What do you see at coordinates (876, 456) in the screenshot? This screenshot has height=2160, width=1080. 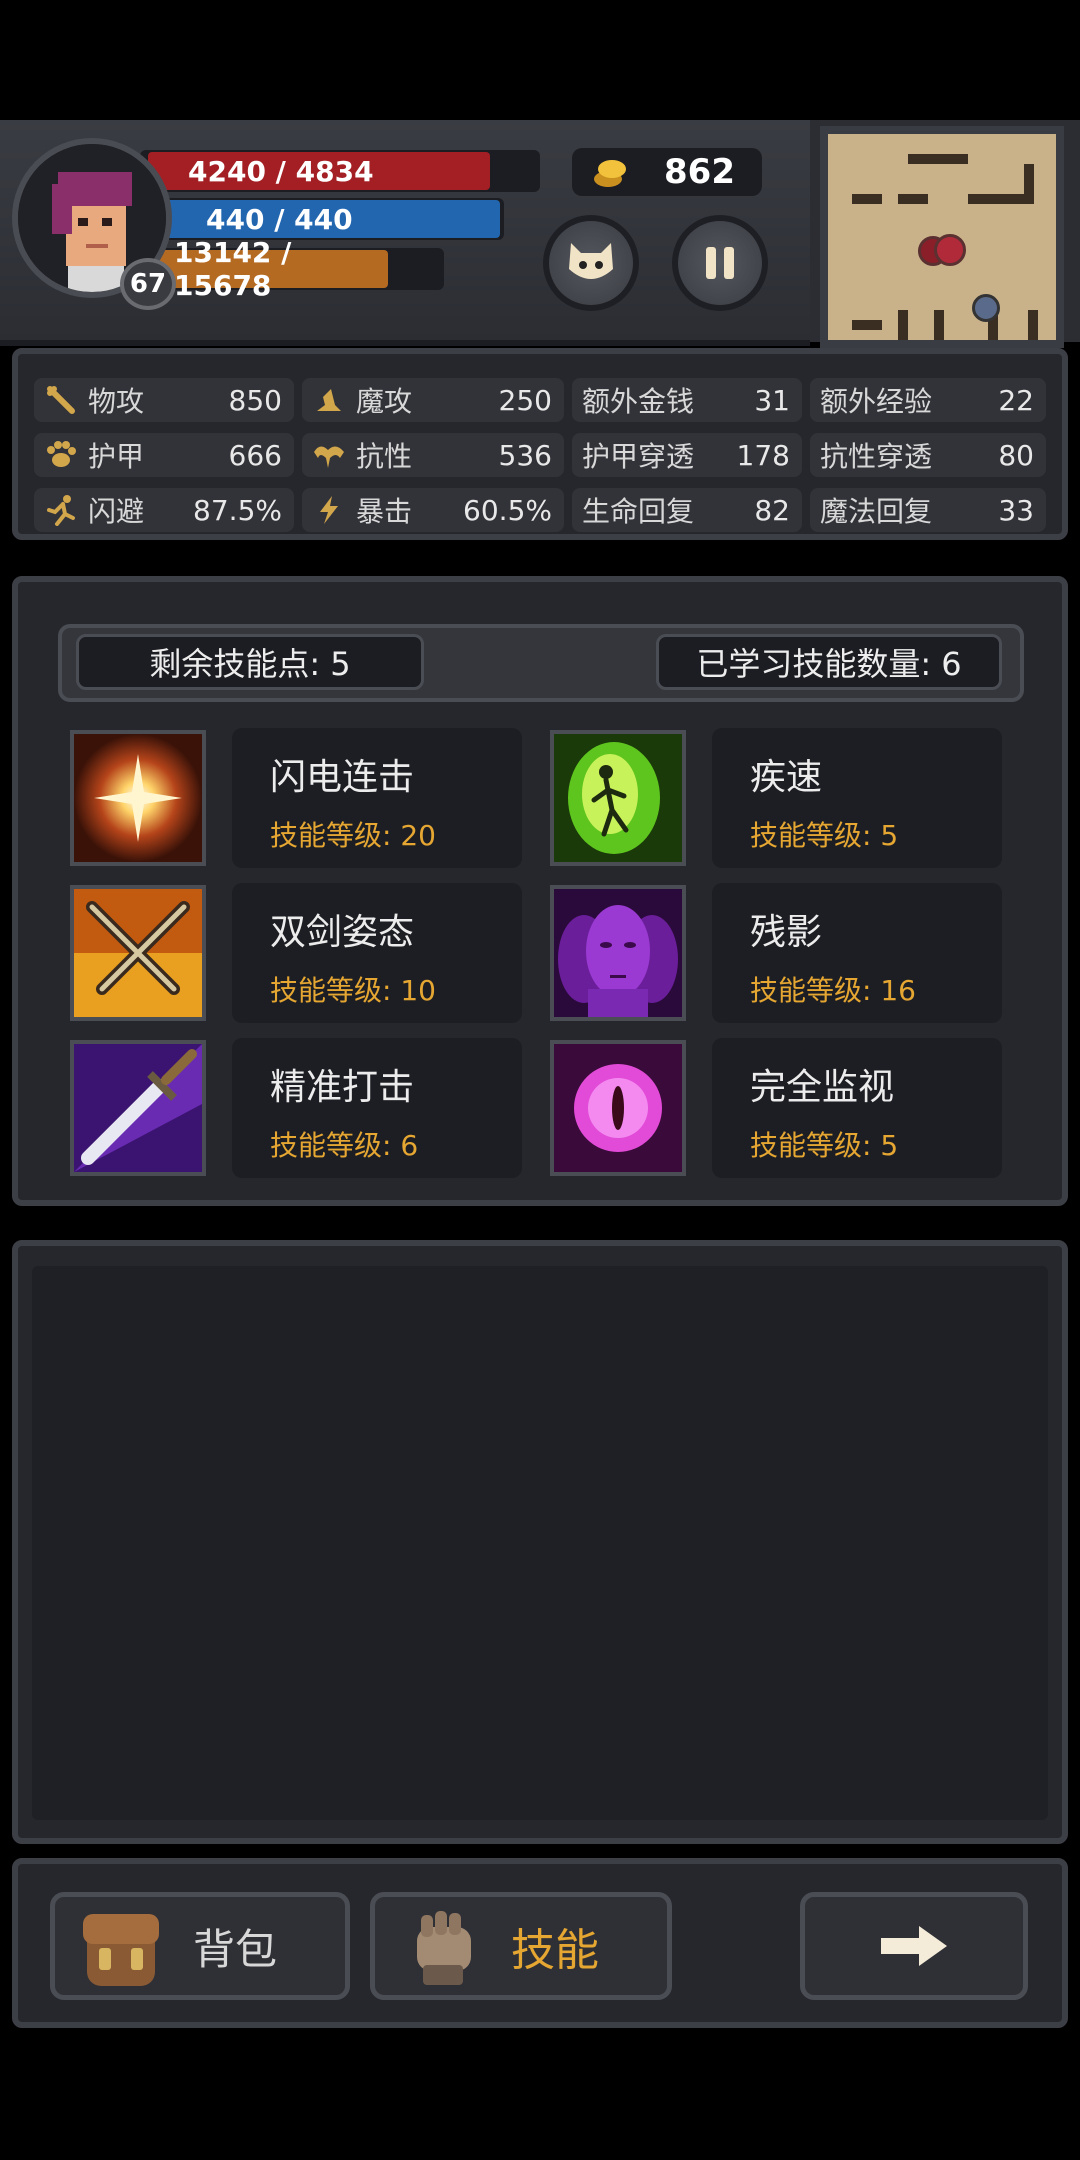 I see `stat-label: 抗性穿透` at bounding box center [876, 456].